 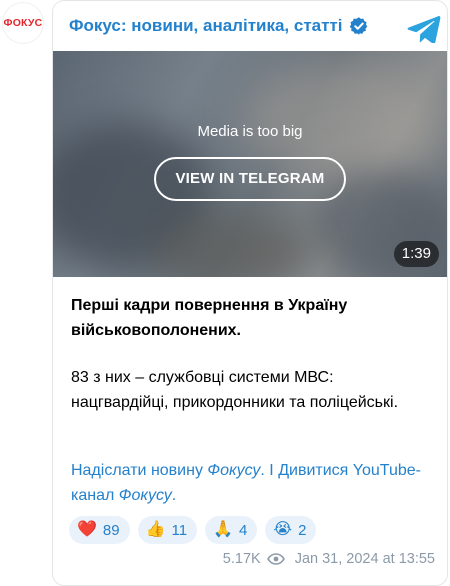 What do you see at coordinates (302, 530) in the screenshot?
I see `reaction-count: 2` at bounding box center [302, 530].